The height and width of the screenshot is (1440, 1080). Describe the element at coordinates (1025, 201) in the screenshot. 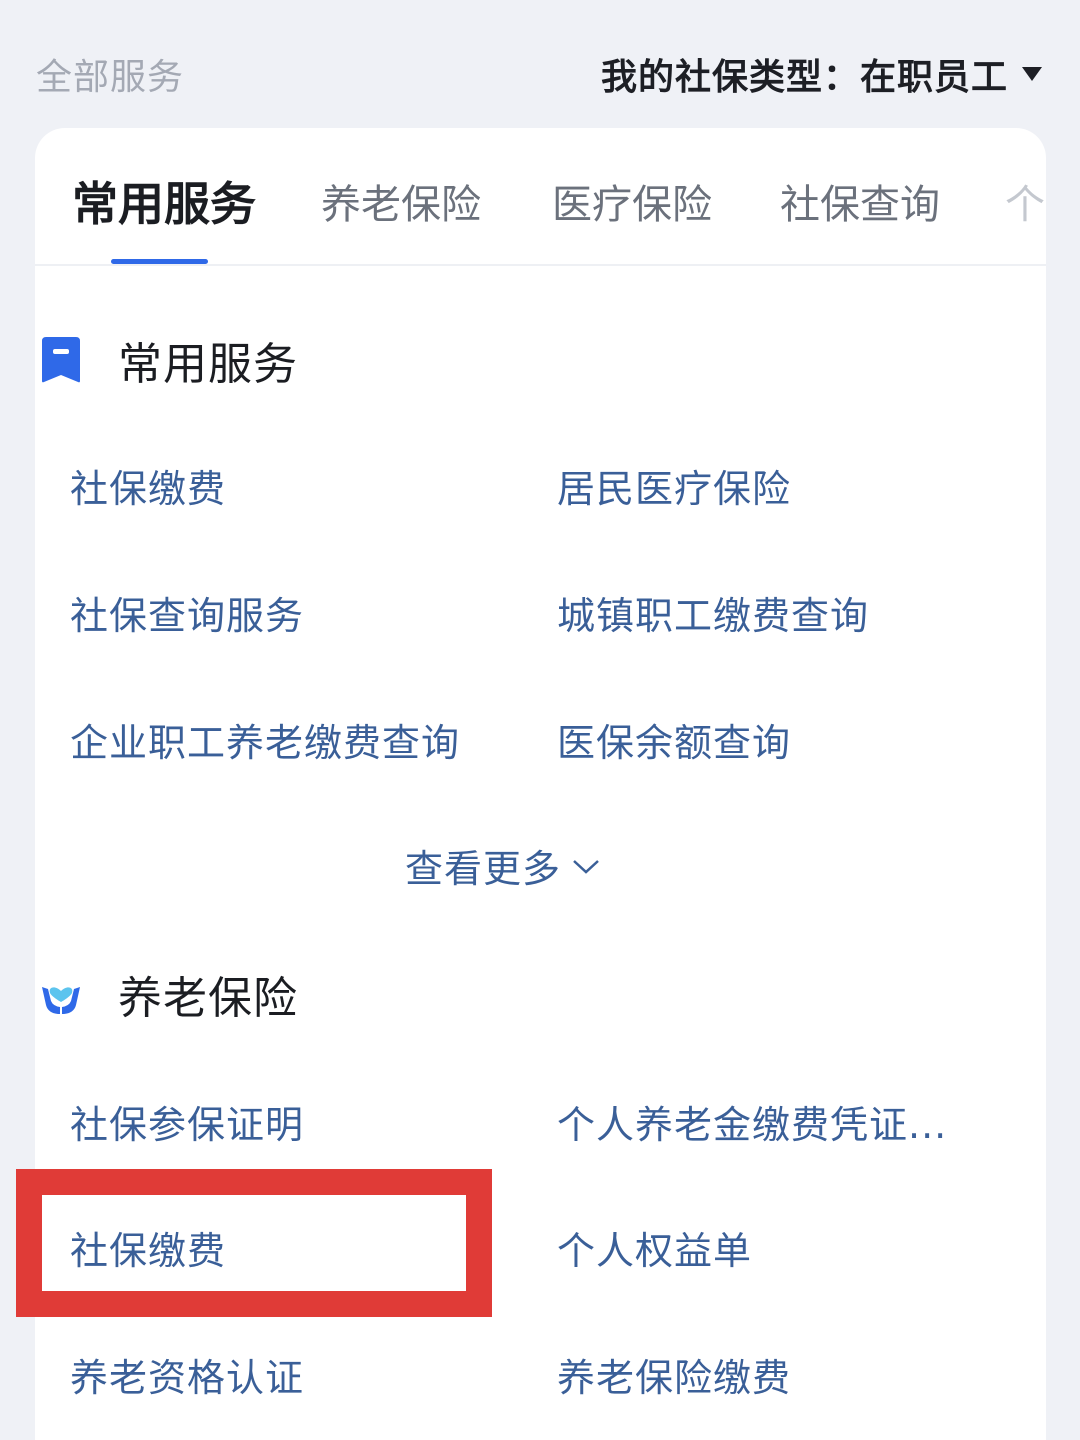

I see `tab-overflow-partial: 个` at that location.